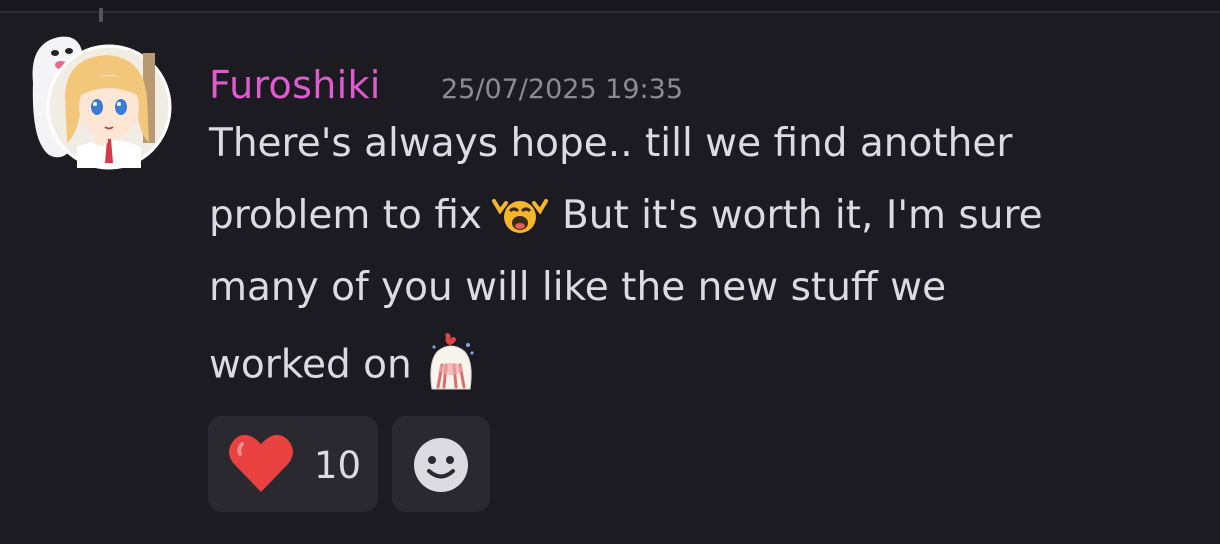 The image size is (1220, 544). I want to click on heart-reaction-button: 10, so click(293, 464).